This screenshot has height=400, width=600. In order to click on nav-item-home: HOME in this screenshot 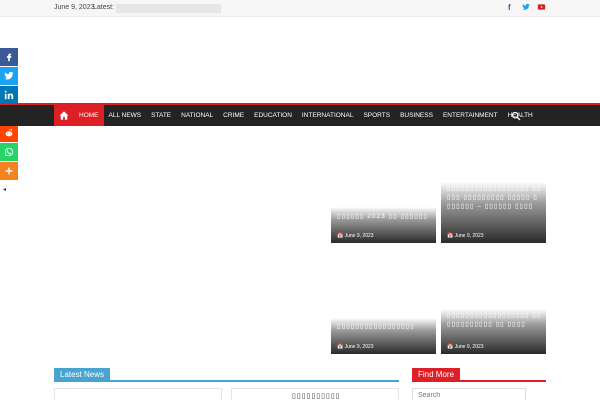, I will do `click(89, 115)`.